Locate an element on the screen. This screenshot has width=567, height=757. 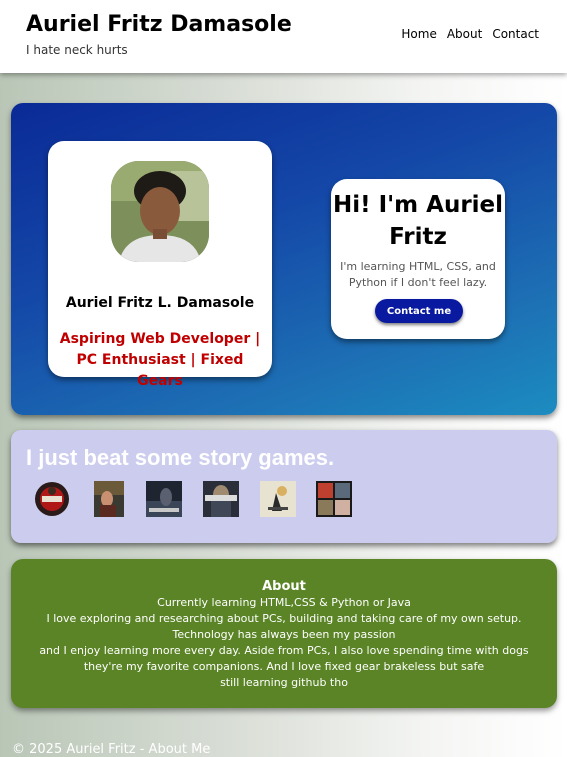
games-section: I just beat some story games. is located at coordinates (284, 486).